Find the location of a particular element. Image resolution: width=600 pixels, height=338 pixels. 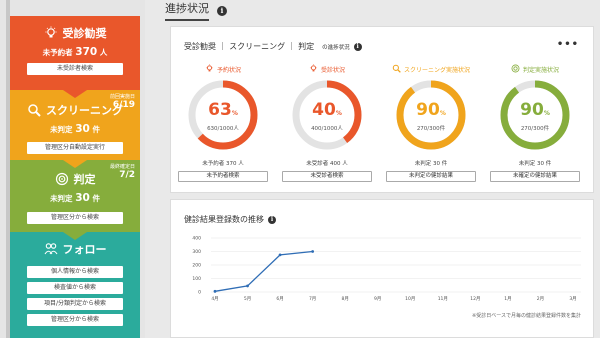

x-tick-label: 1月 is located at coordinates (507, 299).